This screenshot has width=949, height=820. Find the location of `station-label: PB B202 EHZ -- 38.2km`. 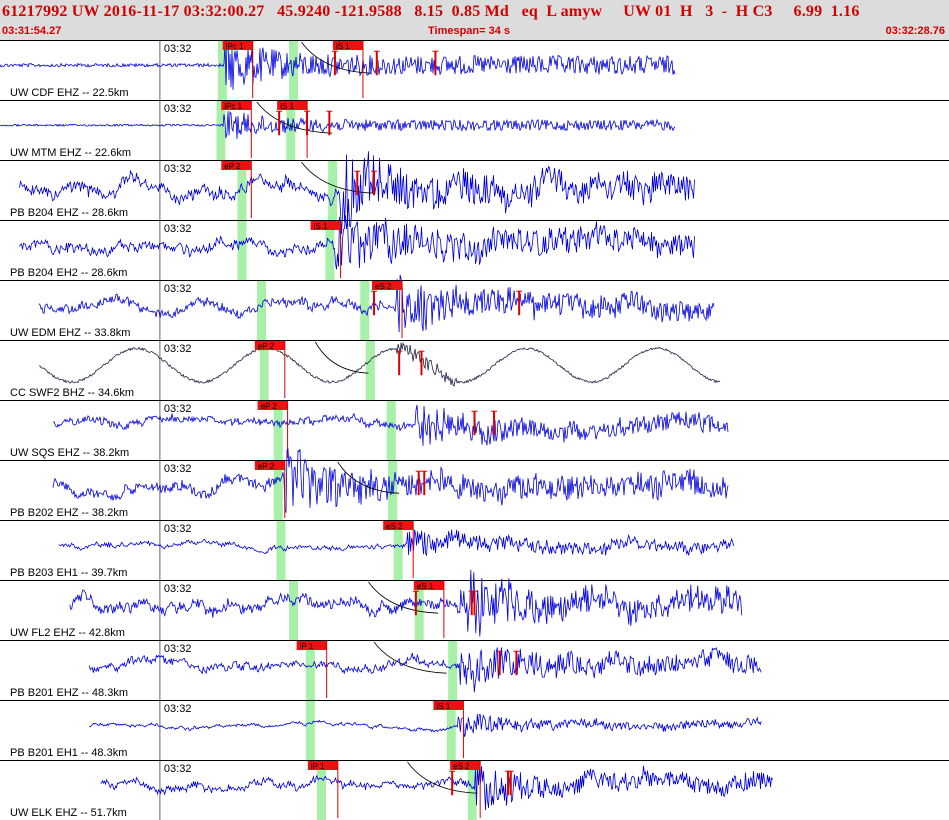

station-label: PB B202 EHZ -- 38.2km is located at coordinates (69, 513).